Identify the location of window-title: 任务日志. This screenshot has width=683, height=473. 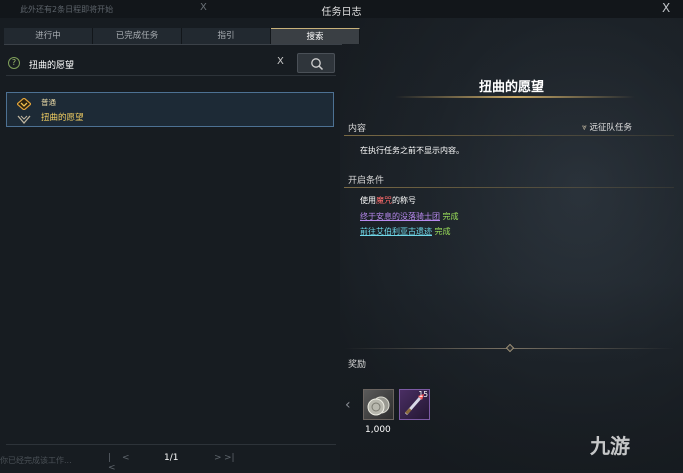
(341, 12).